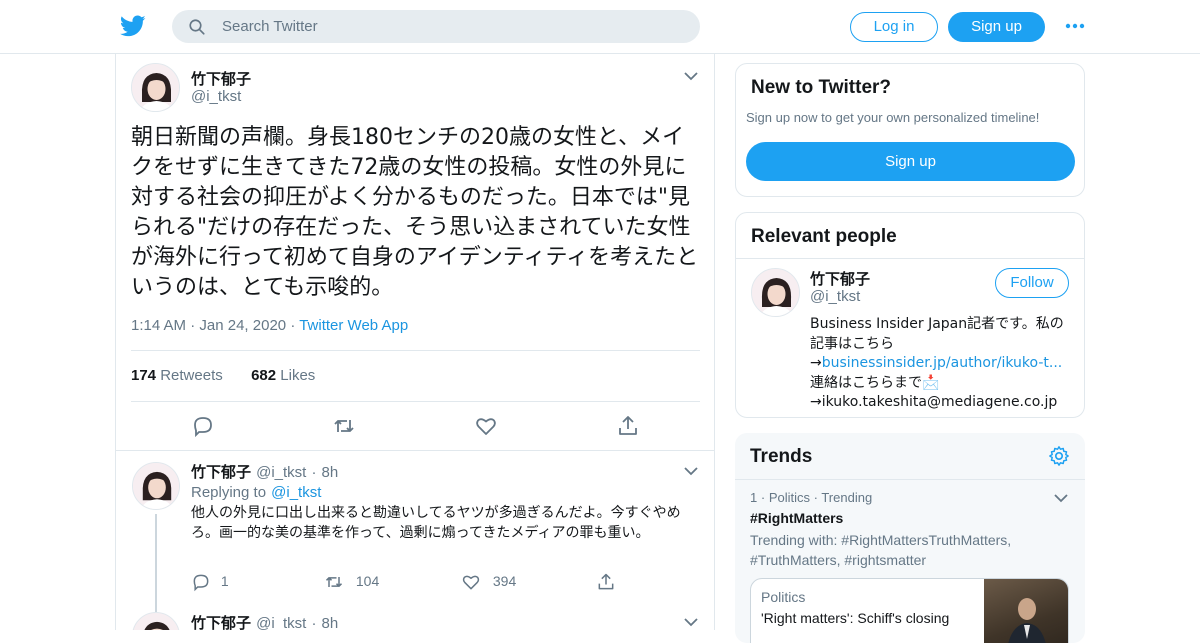  I want to click on retweets-count: 174, so click(144, 375).